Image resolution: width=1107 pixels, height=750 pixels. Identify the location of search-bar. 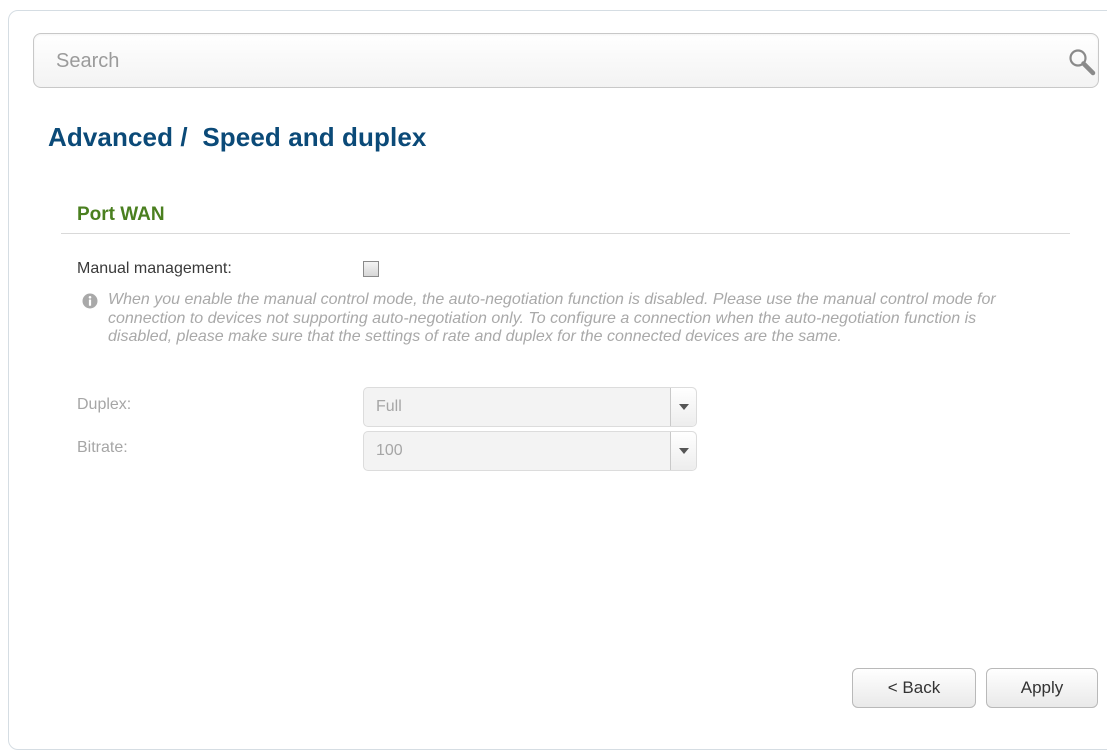
(566, 60).